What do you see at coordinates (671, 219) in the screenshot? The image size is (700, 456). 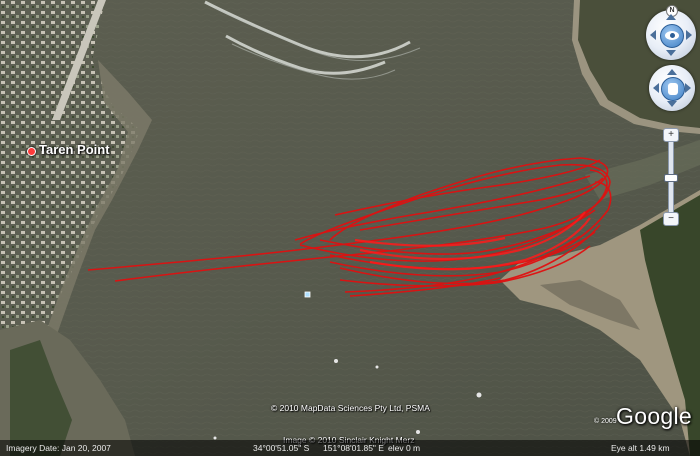 I see `zoom-out-button: −` at bounding box center [671, 219].